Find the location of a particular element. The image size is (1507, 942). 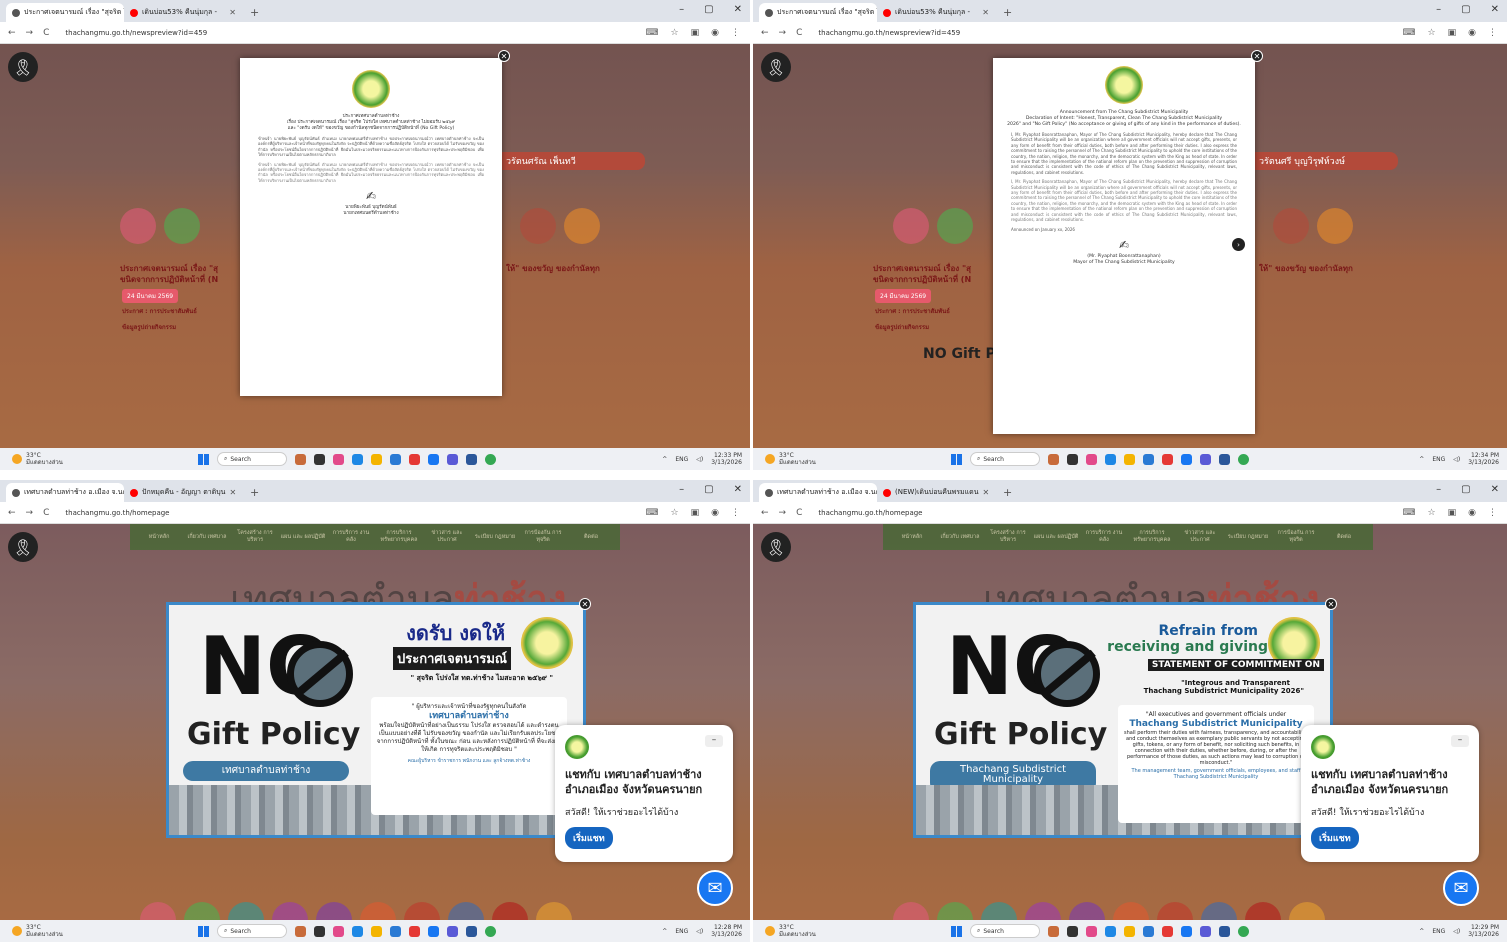

messenger-icon: ✉ is located at coordinates (715, 888).